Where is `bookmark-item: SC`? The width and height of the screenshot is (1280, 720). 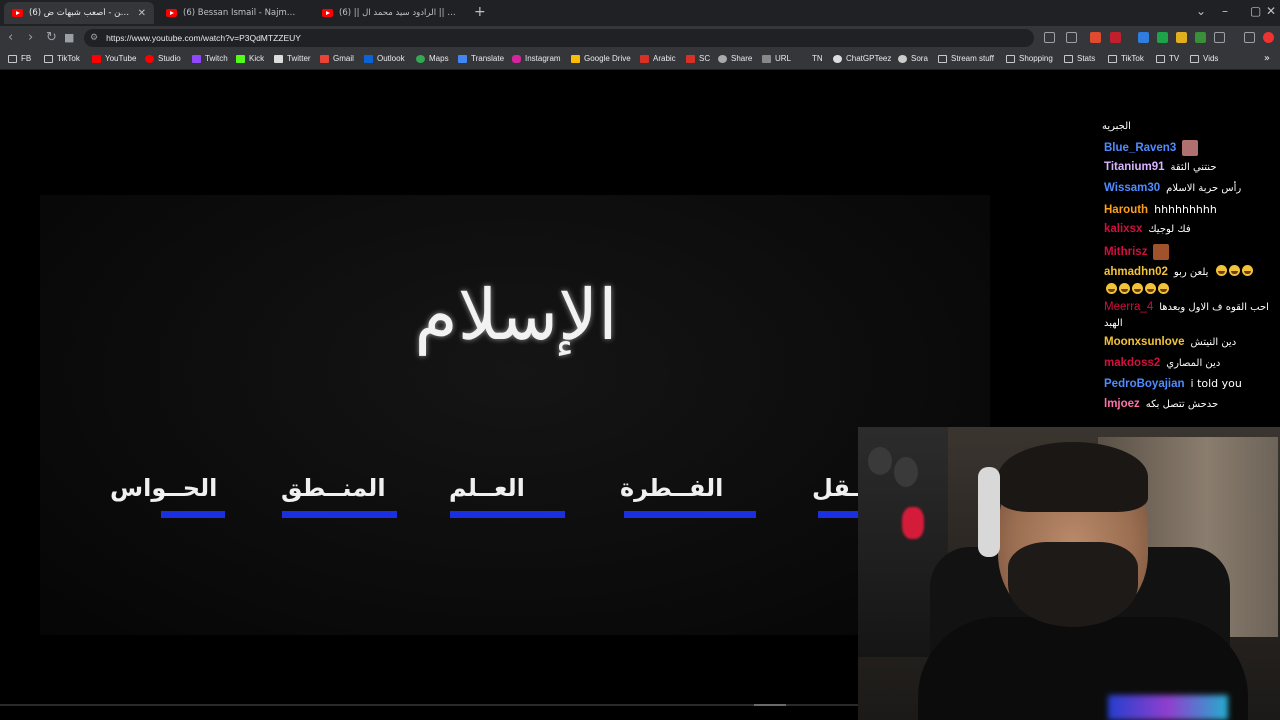
bookmark-item: SC is located at coordinates (698, 58).